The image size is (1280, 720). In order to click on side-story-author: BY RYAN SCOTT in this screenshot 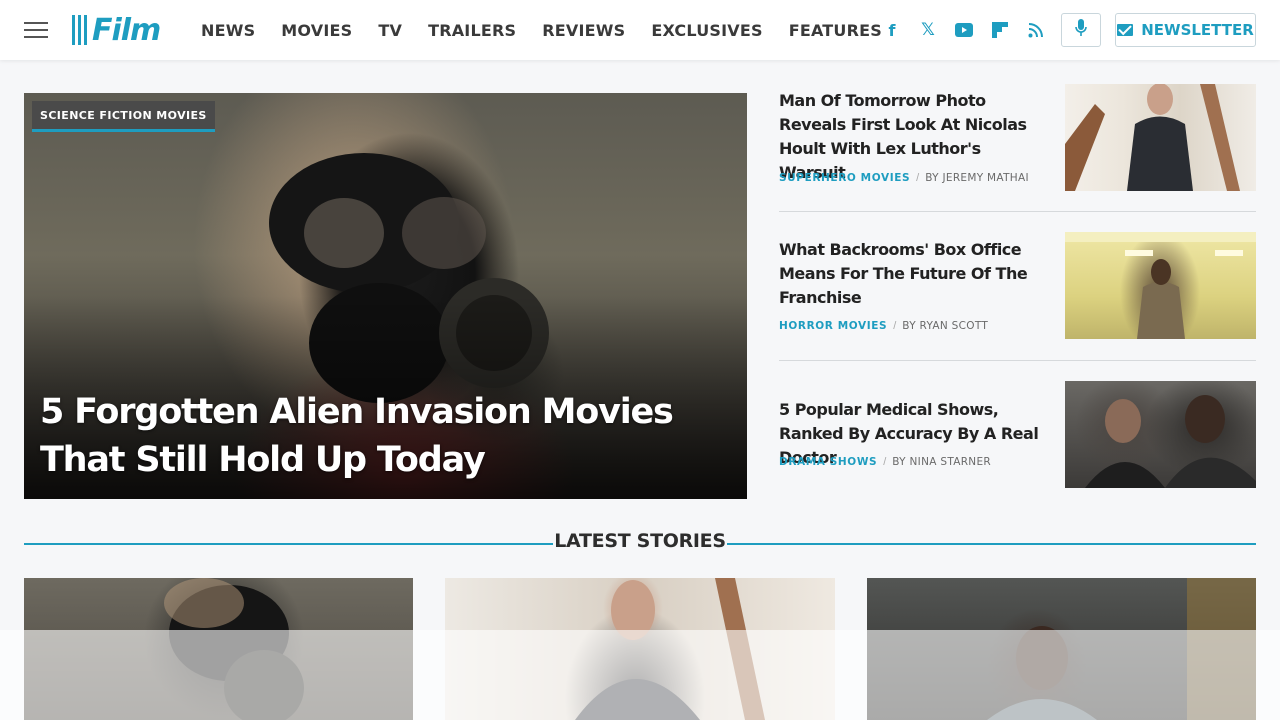, I will do `click(945, 326)`.